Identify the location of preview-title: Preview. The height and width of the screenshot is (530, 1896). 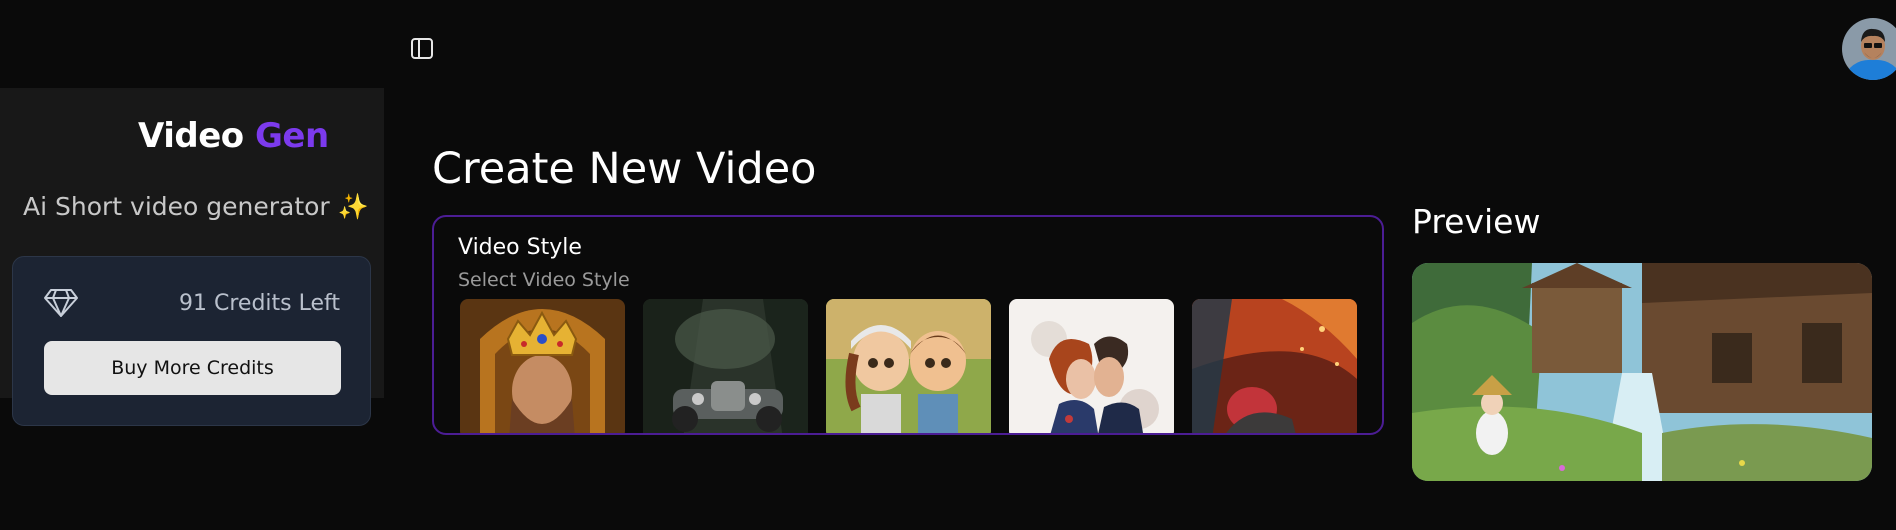
(1476, 221).